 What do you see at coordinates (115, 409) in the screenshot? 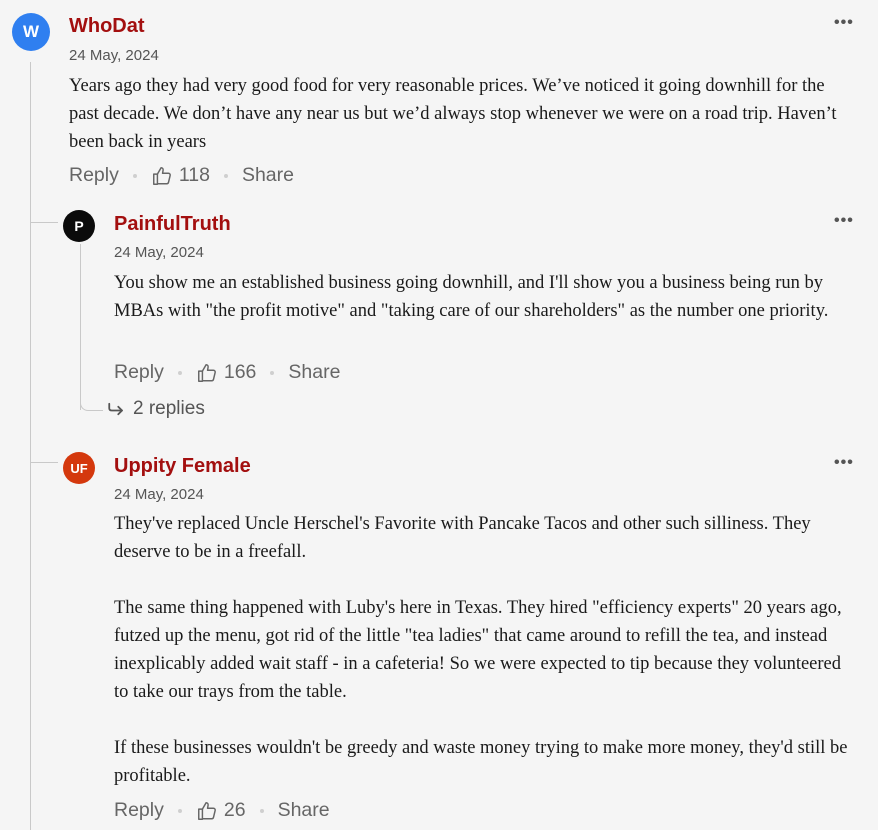
I see `reply-arrow-icon` at bounding box center [115, 409].